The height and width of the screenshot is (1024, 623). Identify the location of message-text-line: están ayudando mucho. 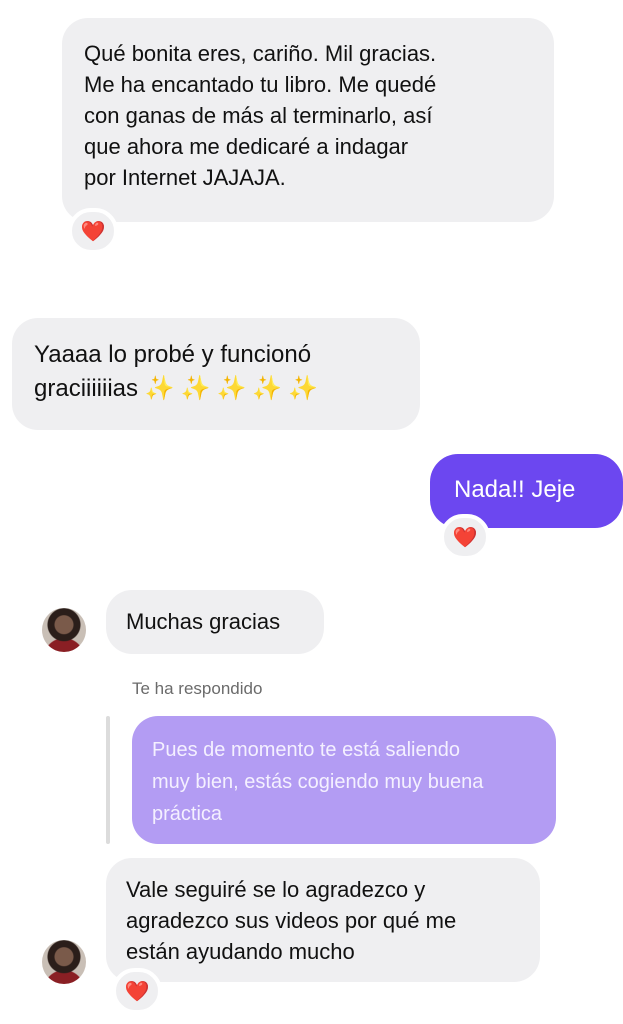
(240, 951).